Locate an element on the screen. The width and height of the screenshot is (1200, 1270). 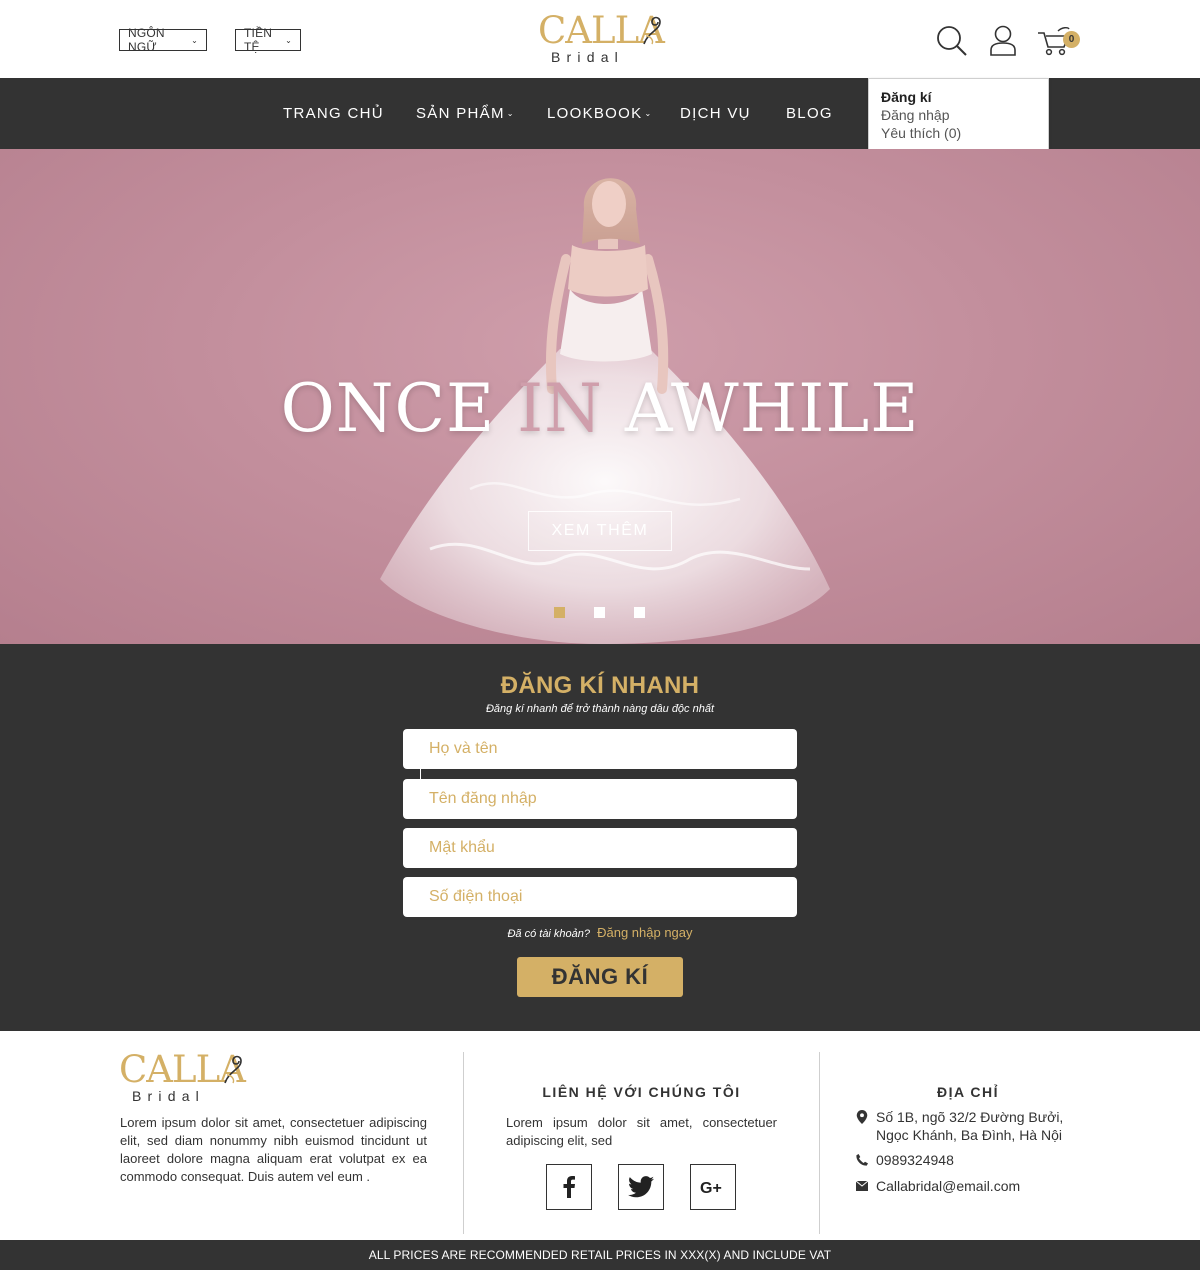
dropdown-item-wishlist: Yêu thích (0) is located at coordinates (958, 133).